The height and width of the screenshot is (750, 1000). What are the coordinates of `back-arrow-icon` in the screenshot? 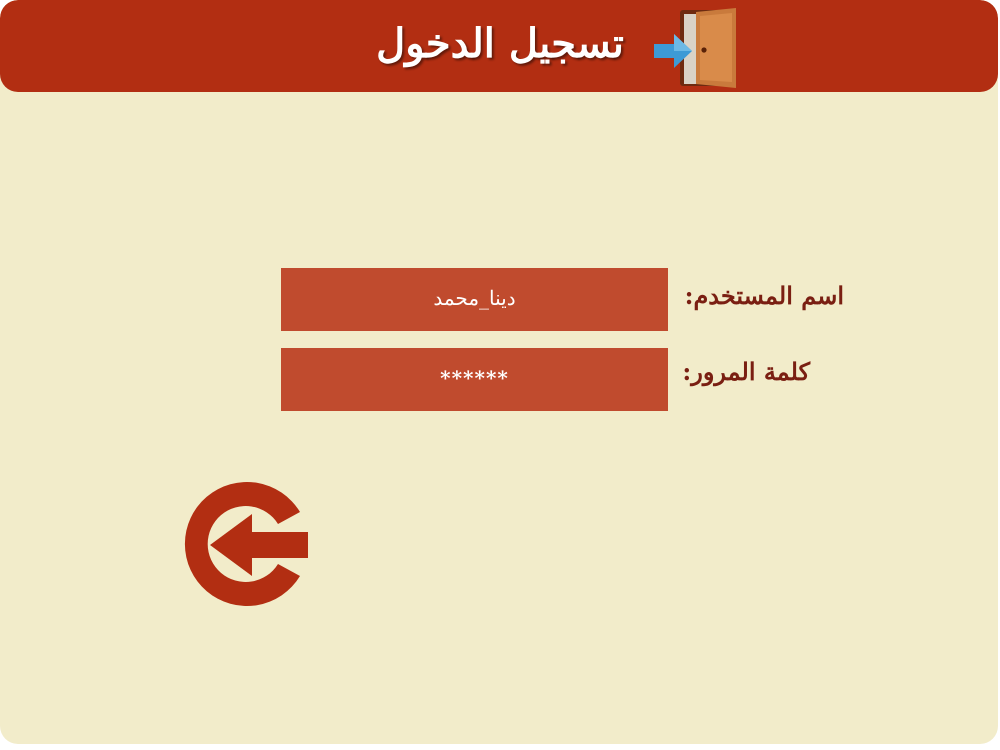 It's located at (246, 544).